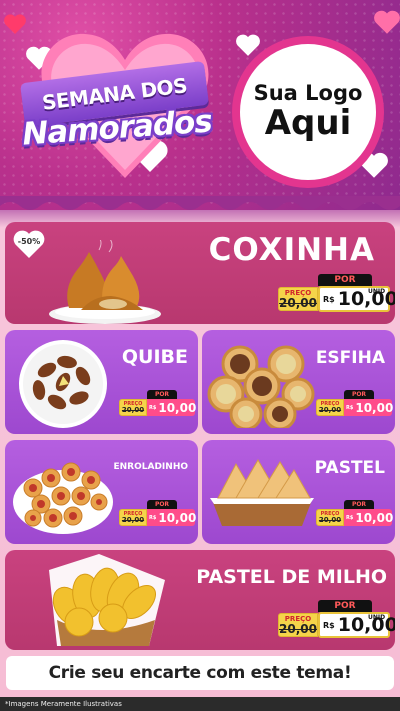 The image size is (400, 711). Describe the element at coordinates (63, 498) in the screenshot. I see `enroladinho-image` at that location.